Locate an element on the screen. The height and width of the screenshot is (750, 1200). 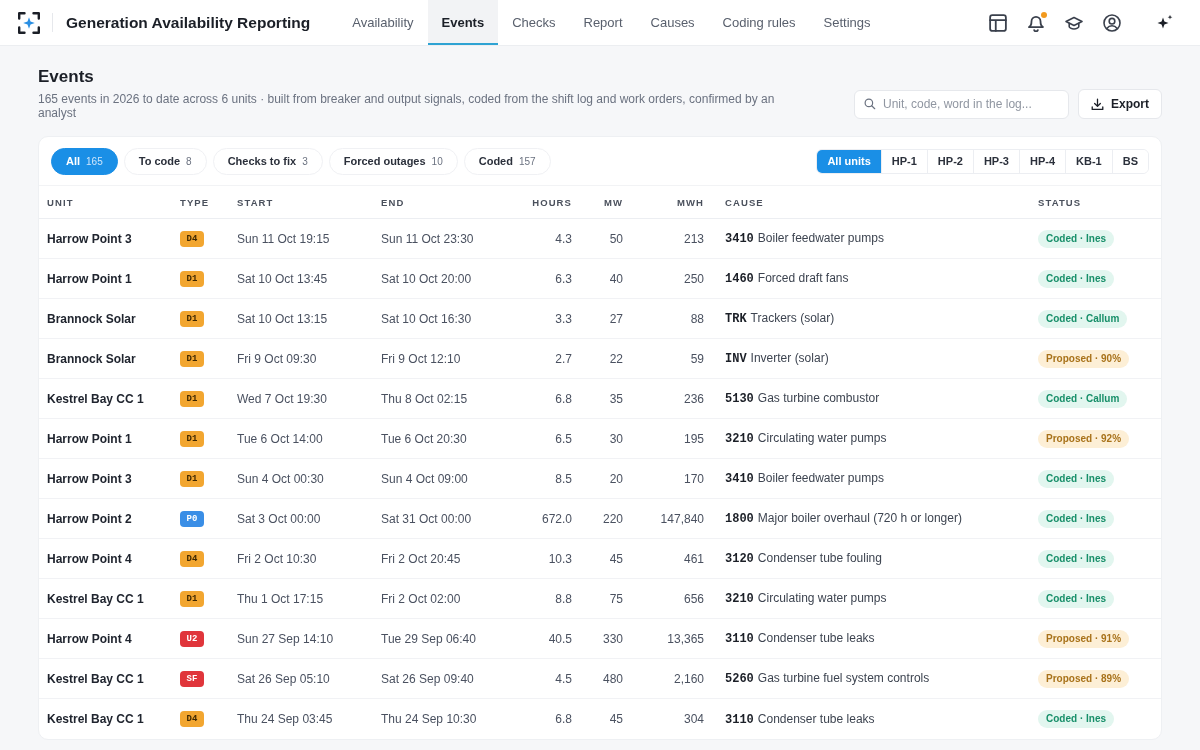
mwh-cell-text: 2,160 is located at coordinates (688, 678).